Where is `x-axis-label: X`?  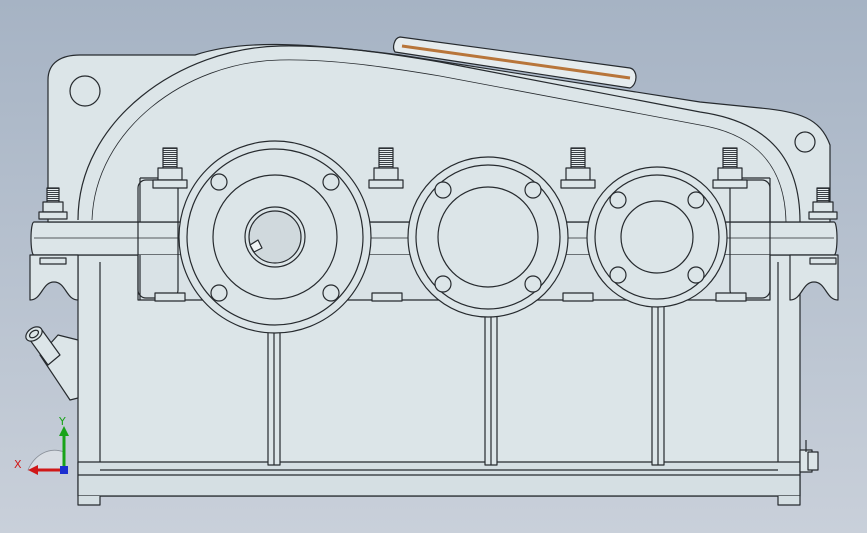
x-axis-label: X is located at coordinates (18, 464).